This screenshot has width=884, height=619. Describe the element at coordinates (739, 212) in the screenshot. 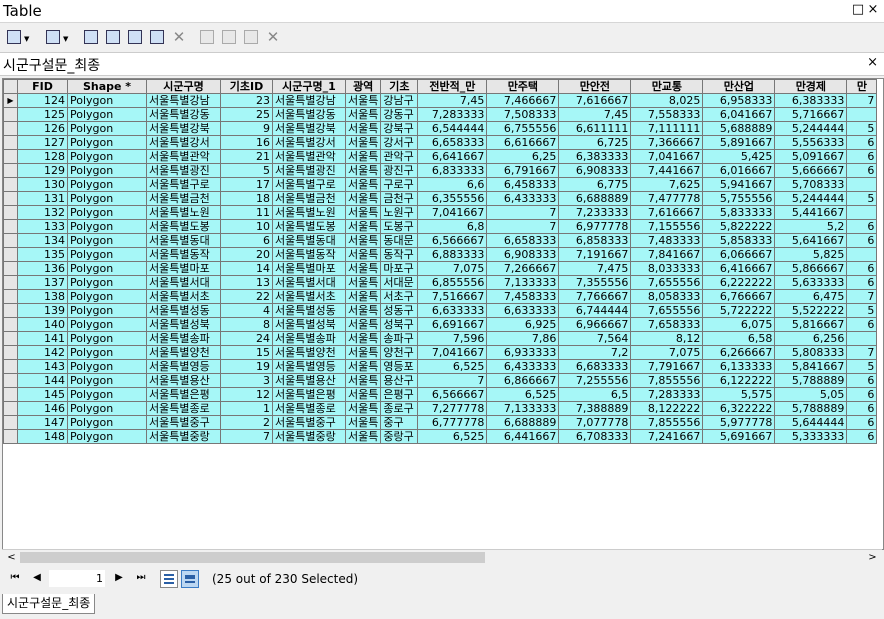

I see `table-cell: 5,833333` at that location.